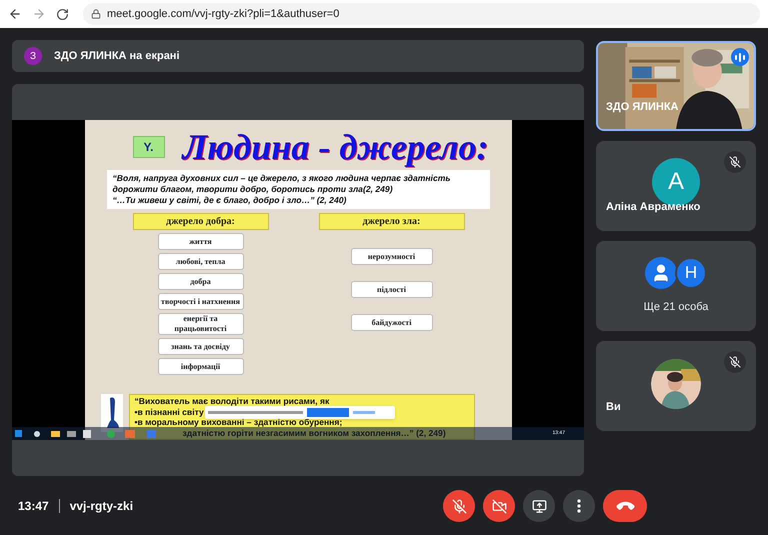 The image size is (768, 535). What do you see at coordinates (200, 221) in the screenshot?
I see `column-header: джерело добра:` at bounding box center [200, 221].